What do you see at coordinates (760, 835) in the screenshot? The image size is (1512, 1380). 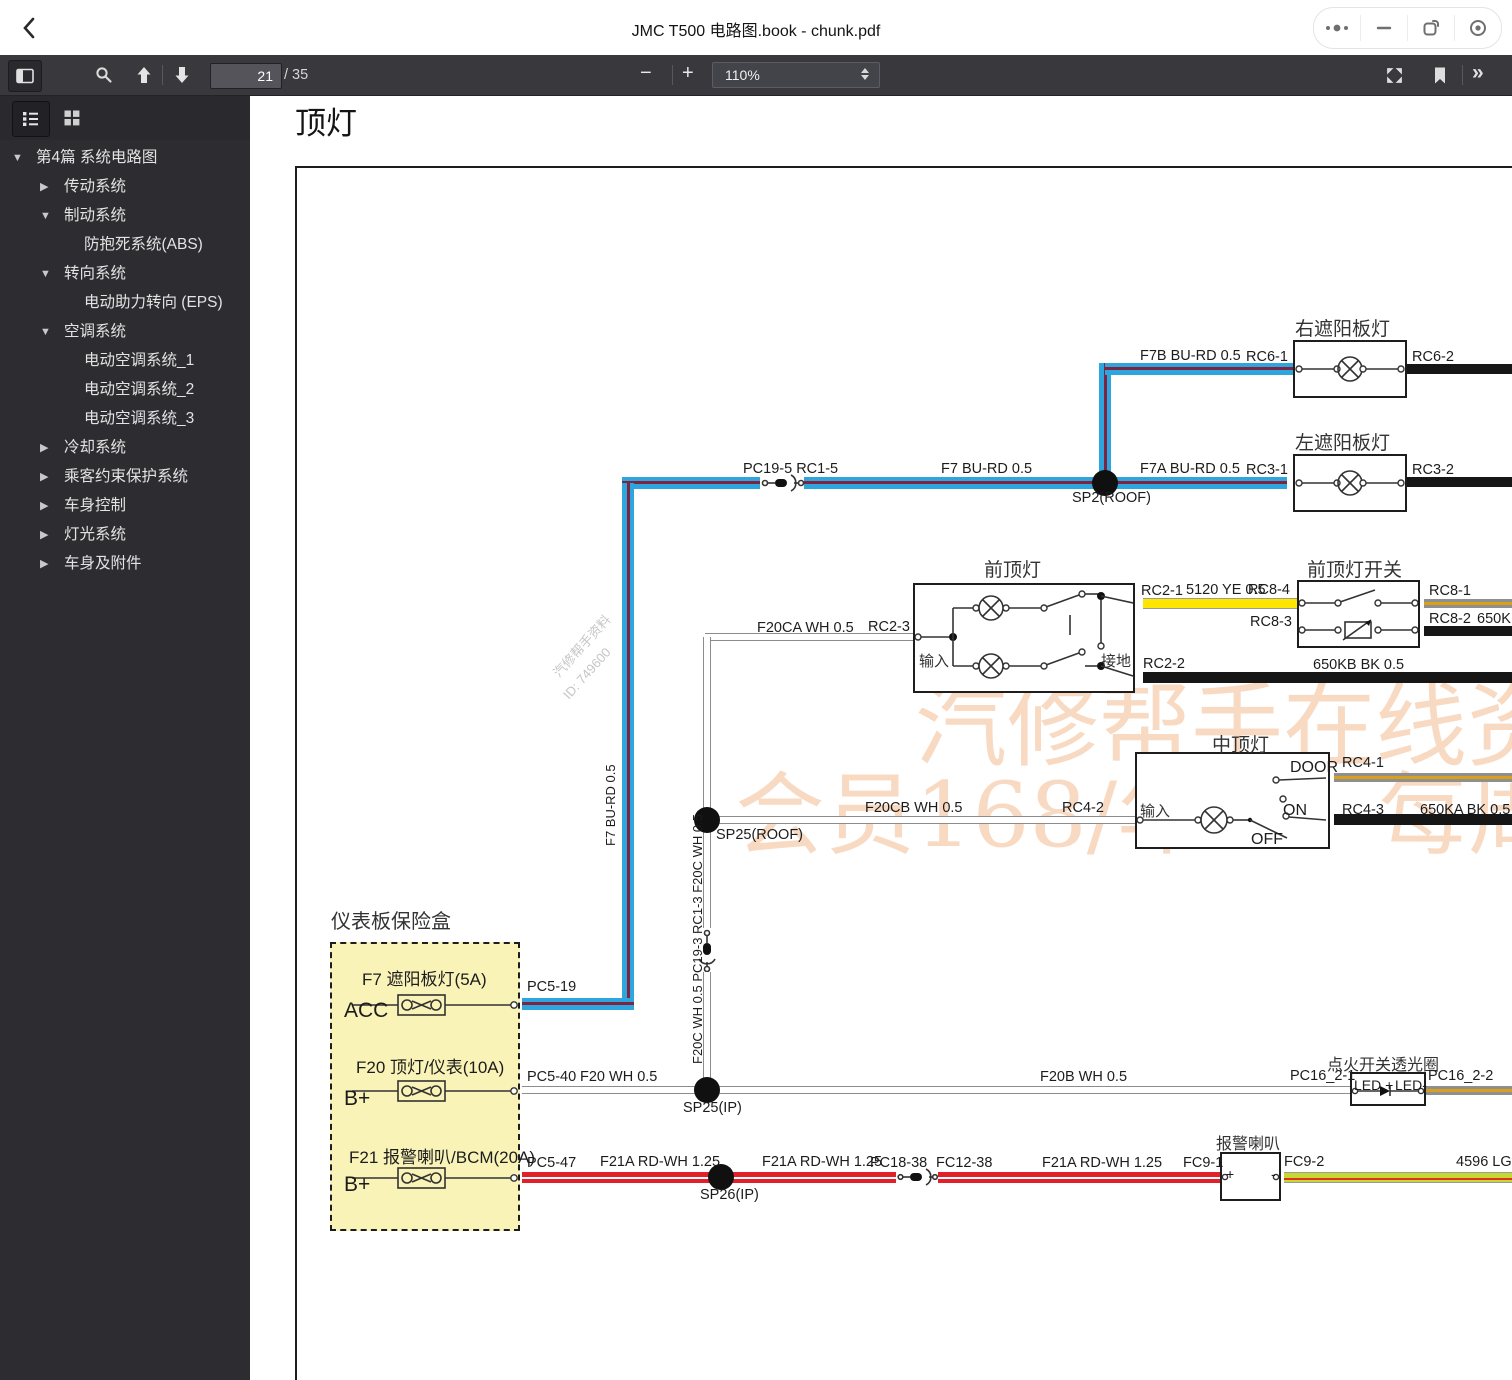 I see `sp25-roof-label: SP25(ROOF)` at bounding box center [760, 835].